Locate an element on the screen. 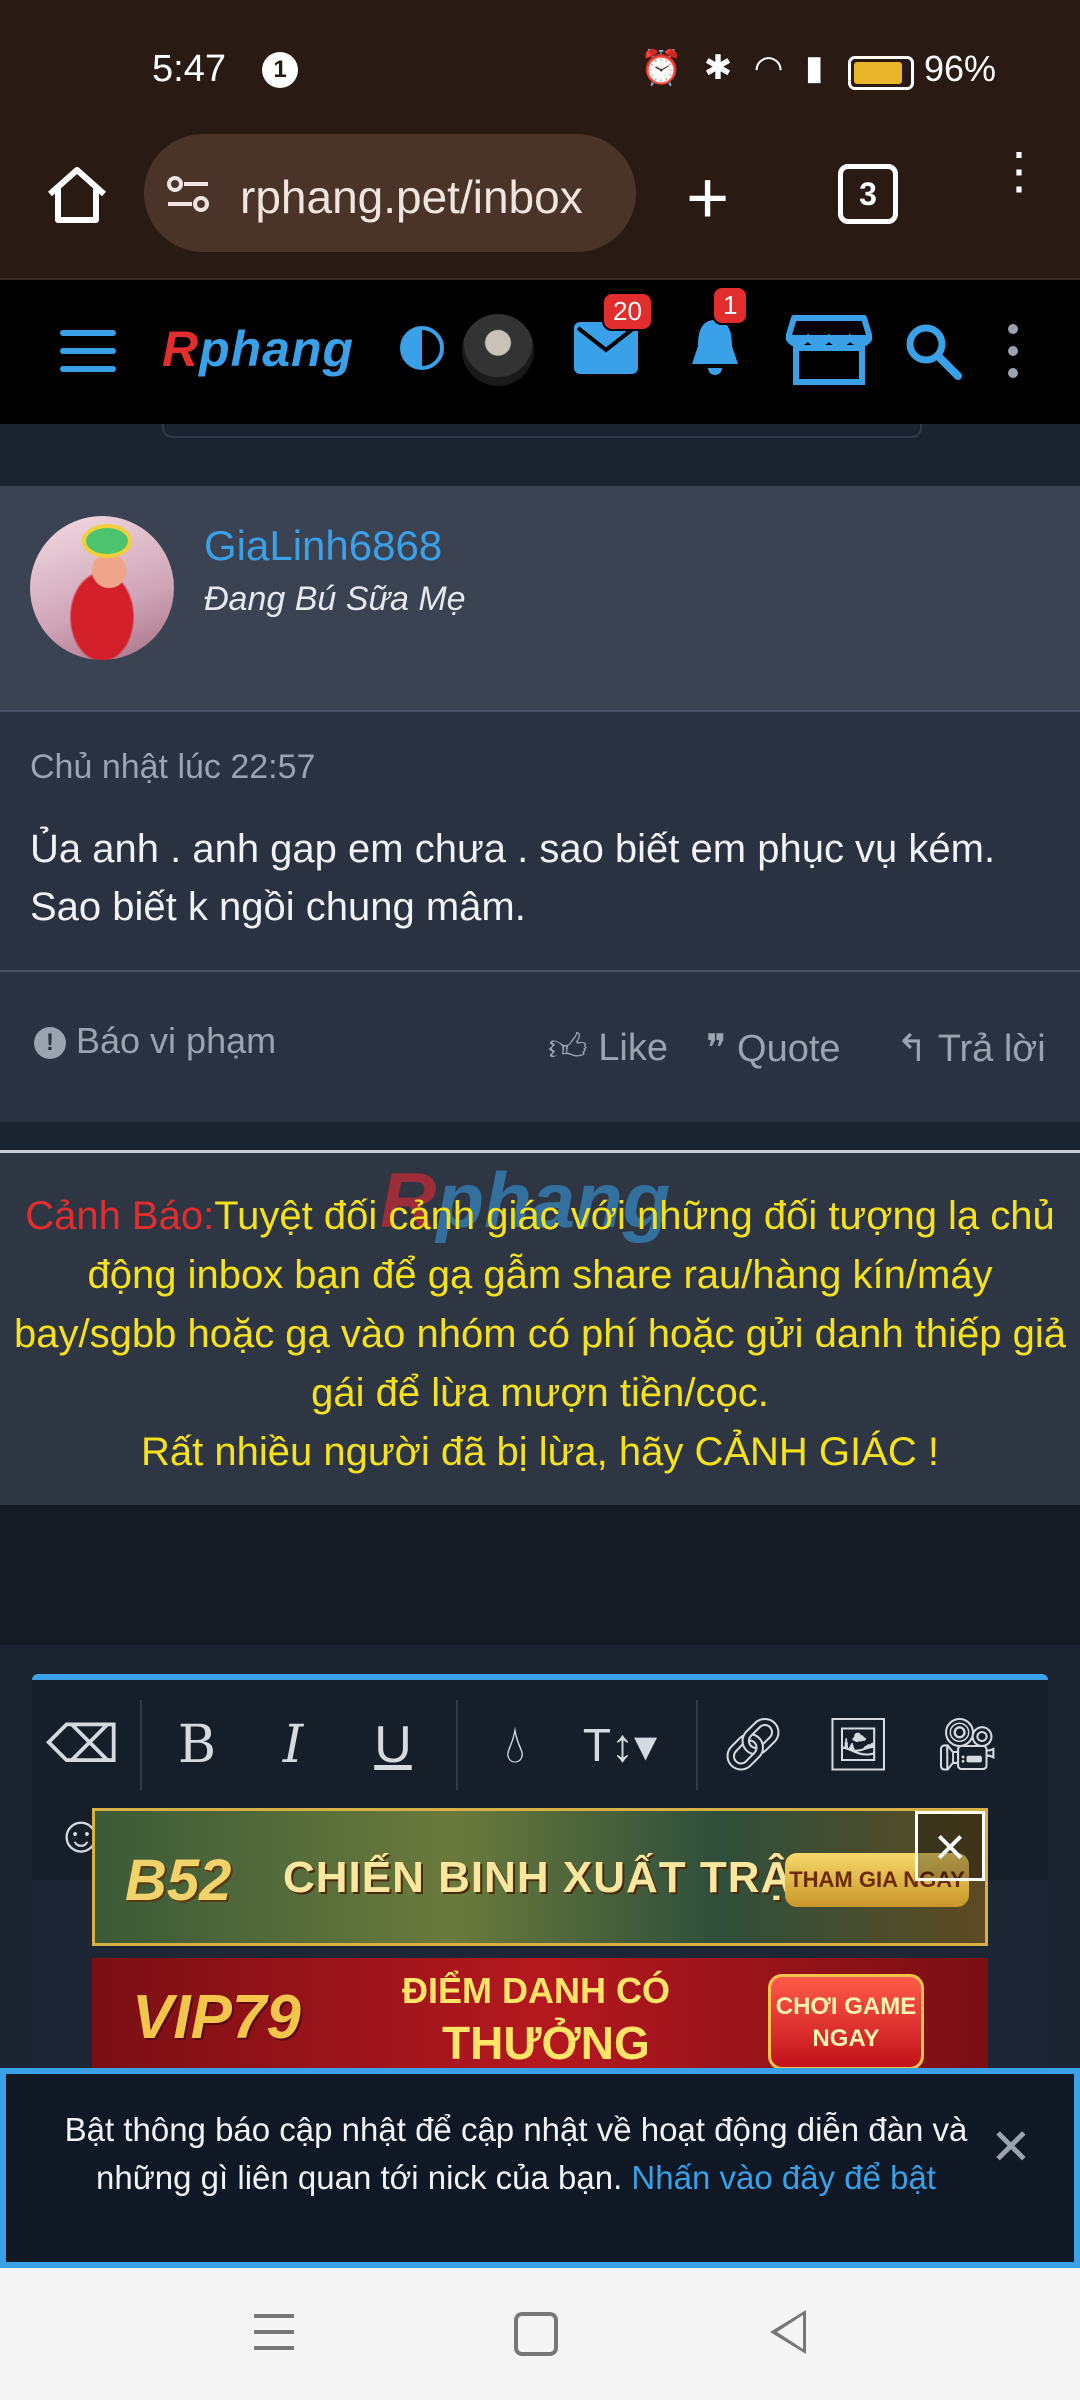 This screenshot has width=1080, height=2400. tab-switcher-button: 3 is located at coordinates (868, 194).